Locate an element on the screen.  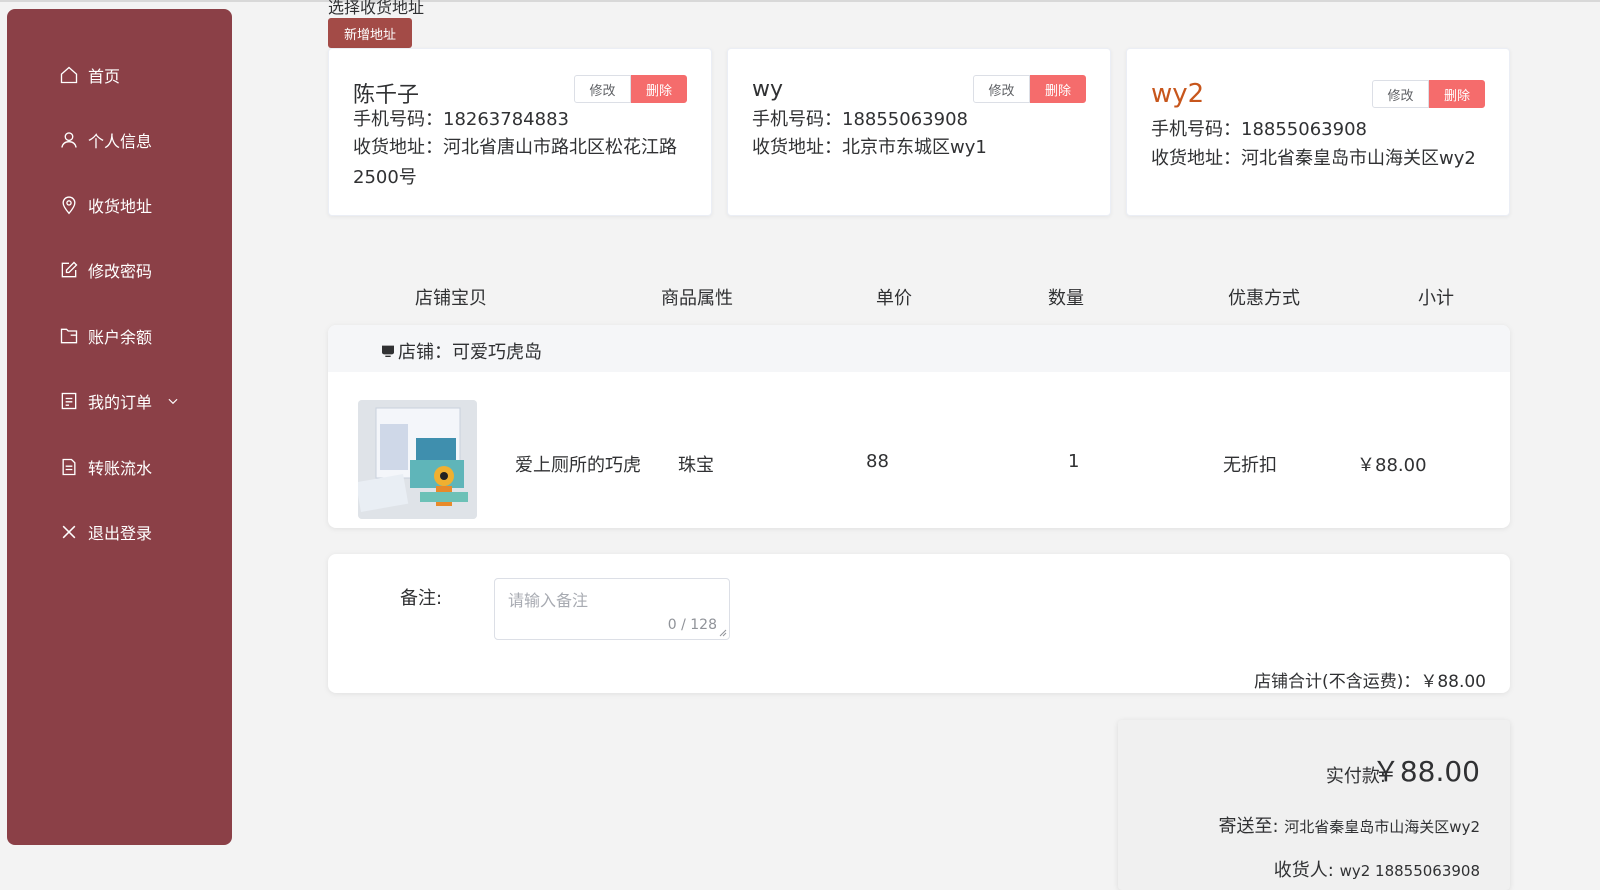
shop-name: 店铺：可爱巧虎岛 is located at coordinates (461, 351).